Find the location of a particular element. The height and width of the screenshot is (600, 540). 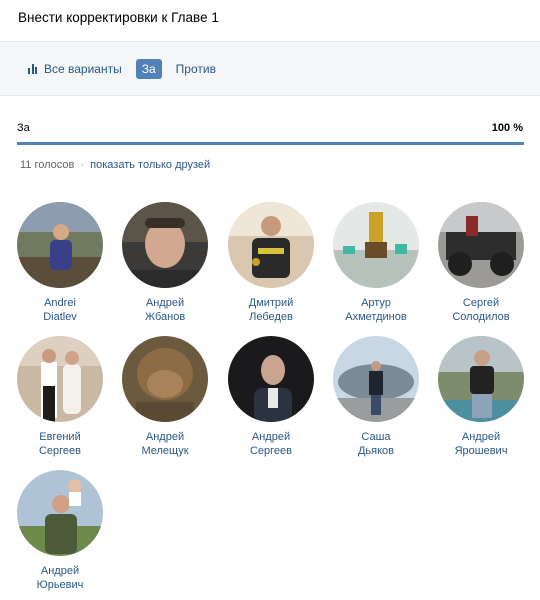

show-friends-link: показать только друзей is located at coordinates (150, 165).